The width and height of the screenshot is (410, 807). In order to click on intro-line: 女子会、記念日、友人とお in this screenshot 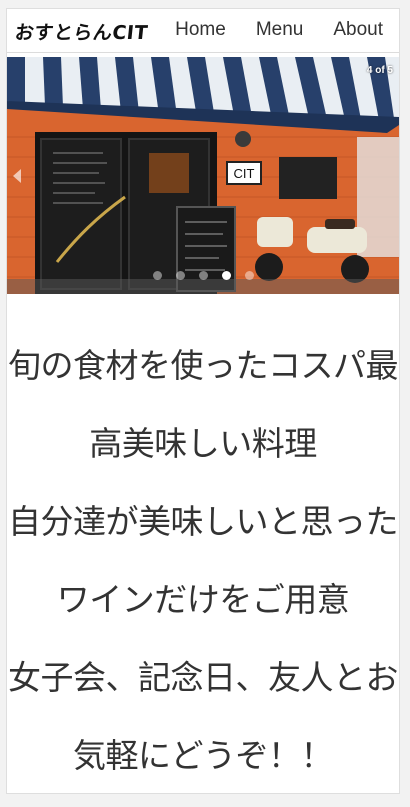, I will do `click(203, 677)`.